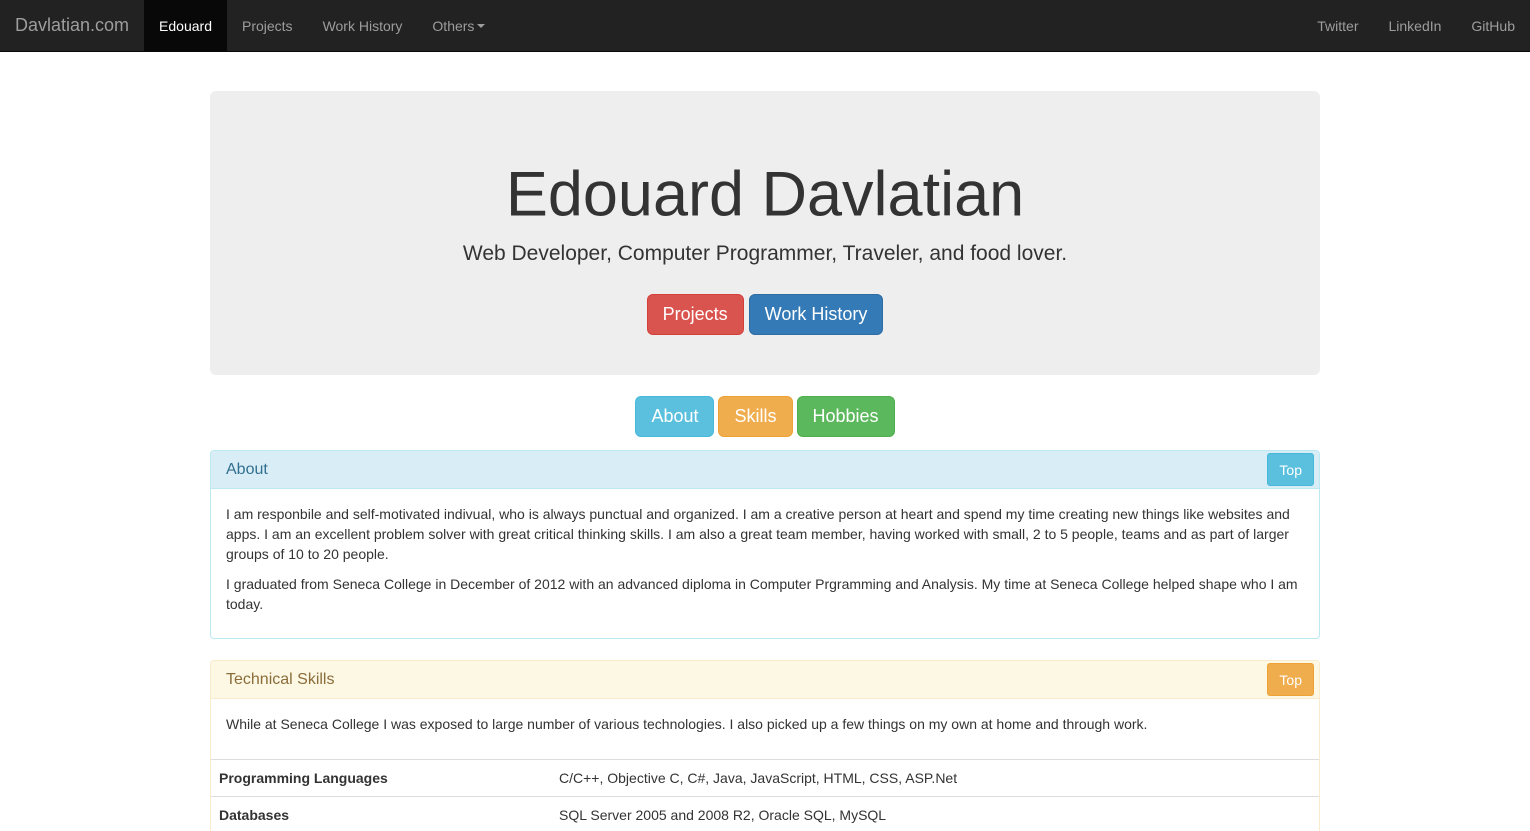 The image size is (1530, 831). What do you see at coordinates (755, 416) in the screenshot?
I see `skills-button: Skills` at bounding box center [755, 416].